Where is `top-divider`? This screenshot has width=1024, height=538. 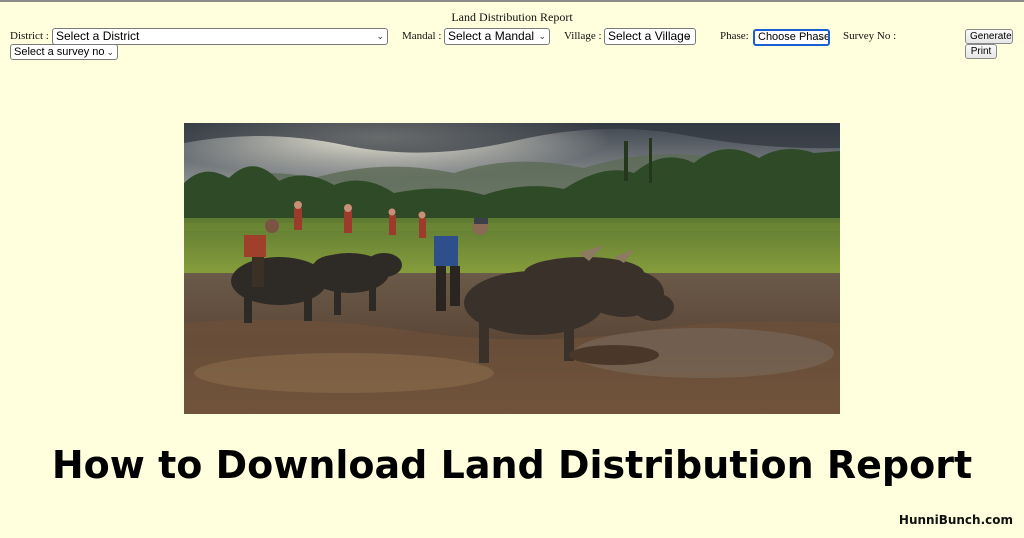
top-divider is located at coordinates (512, 1).